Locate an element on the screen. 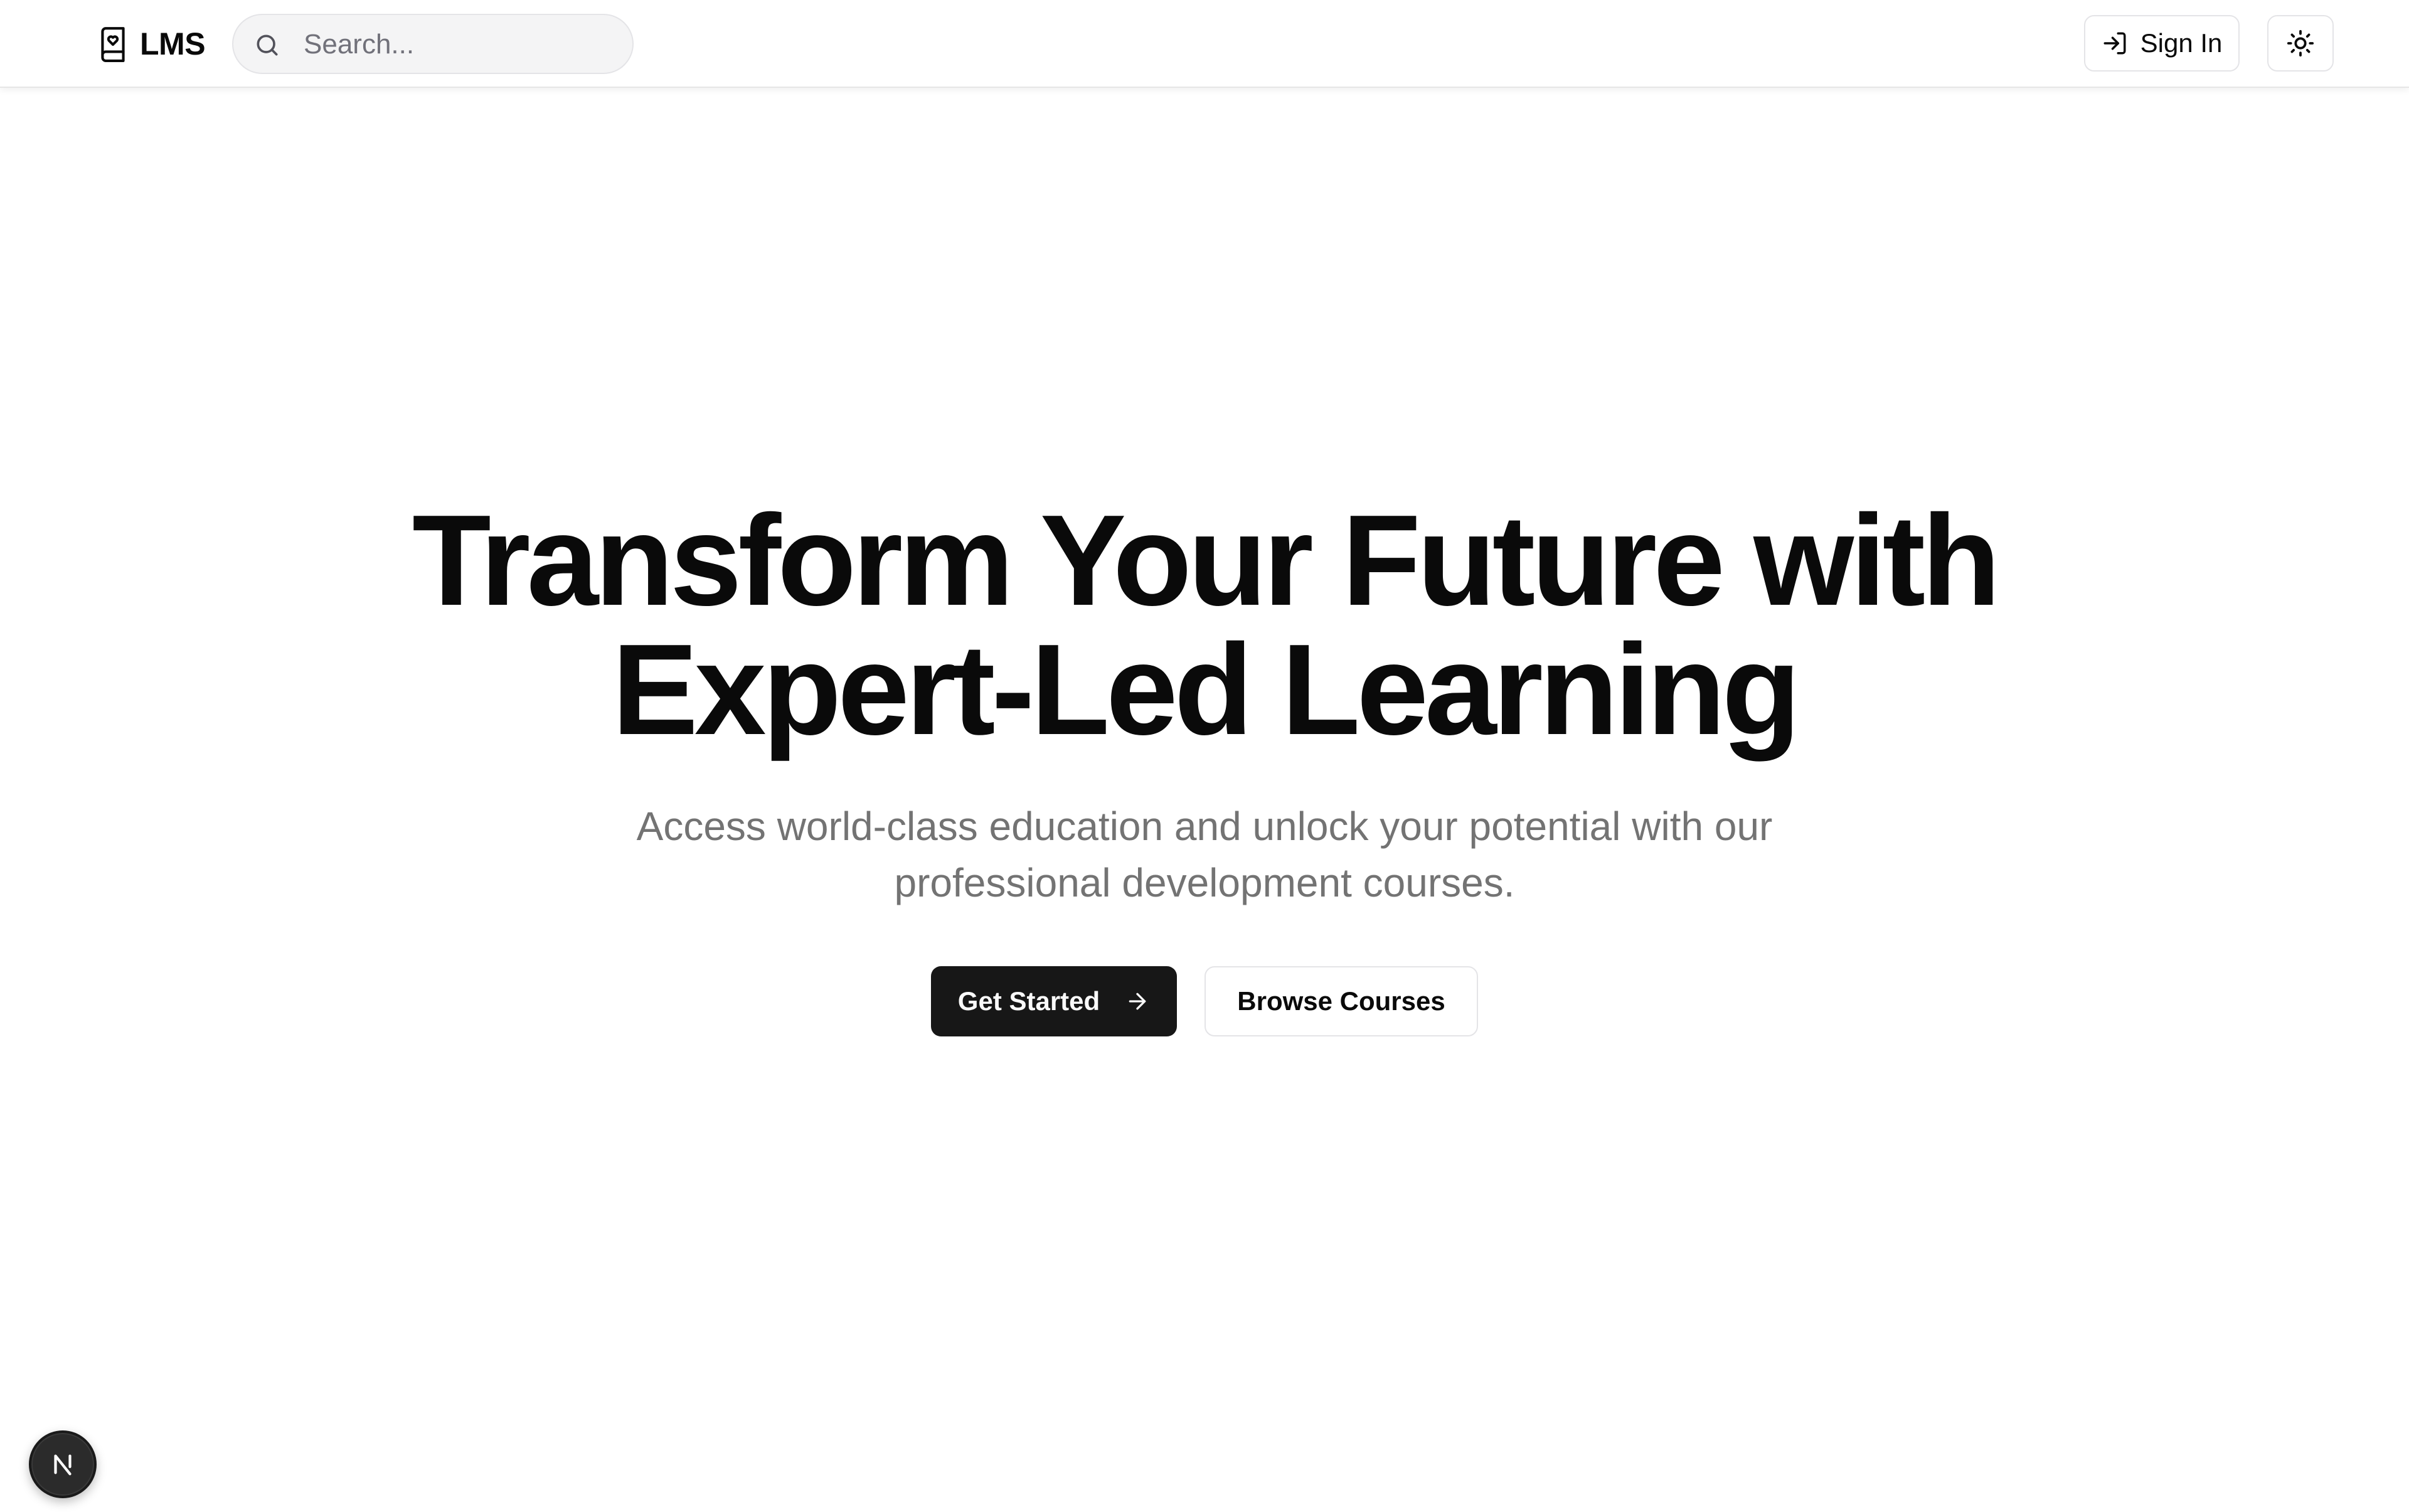 This screenshot has height=1512, width=2409. brand-name: LMS is located at coordinates (173, 43).